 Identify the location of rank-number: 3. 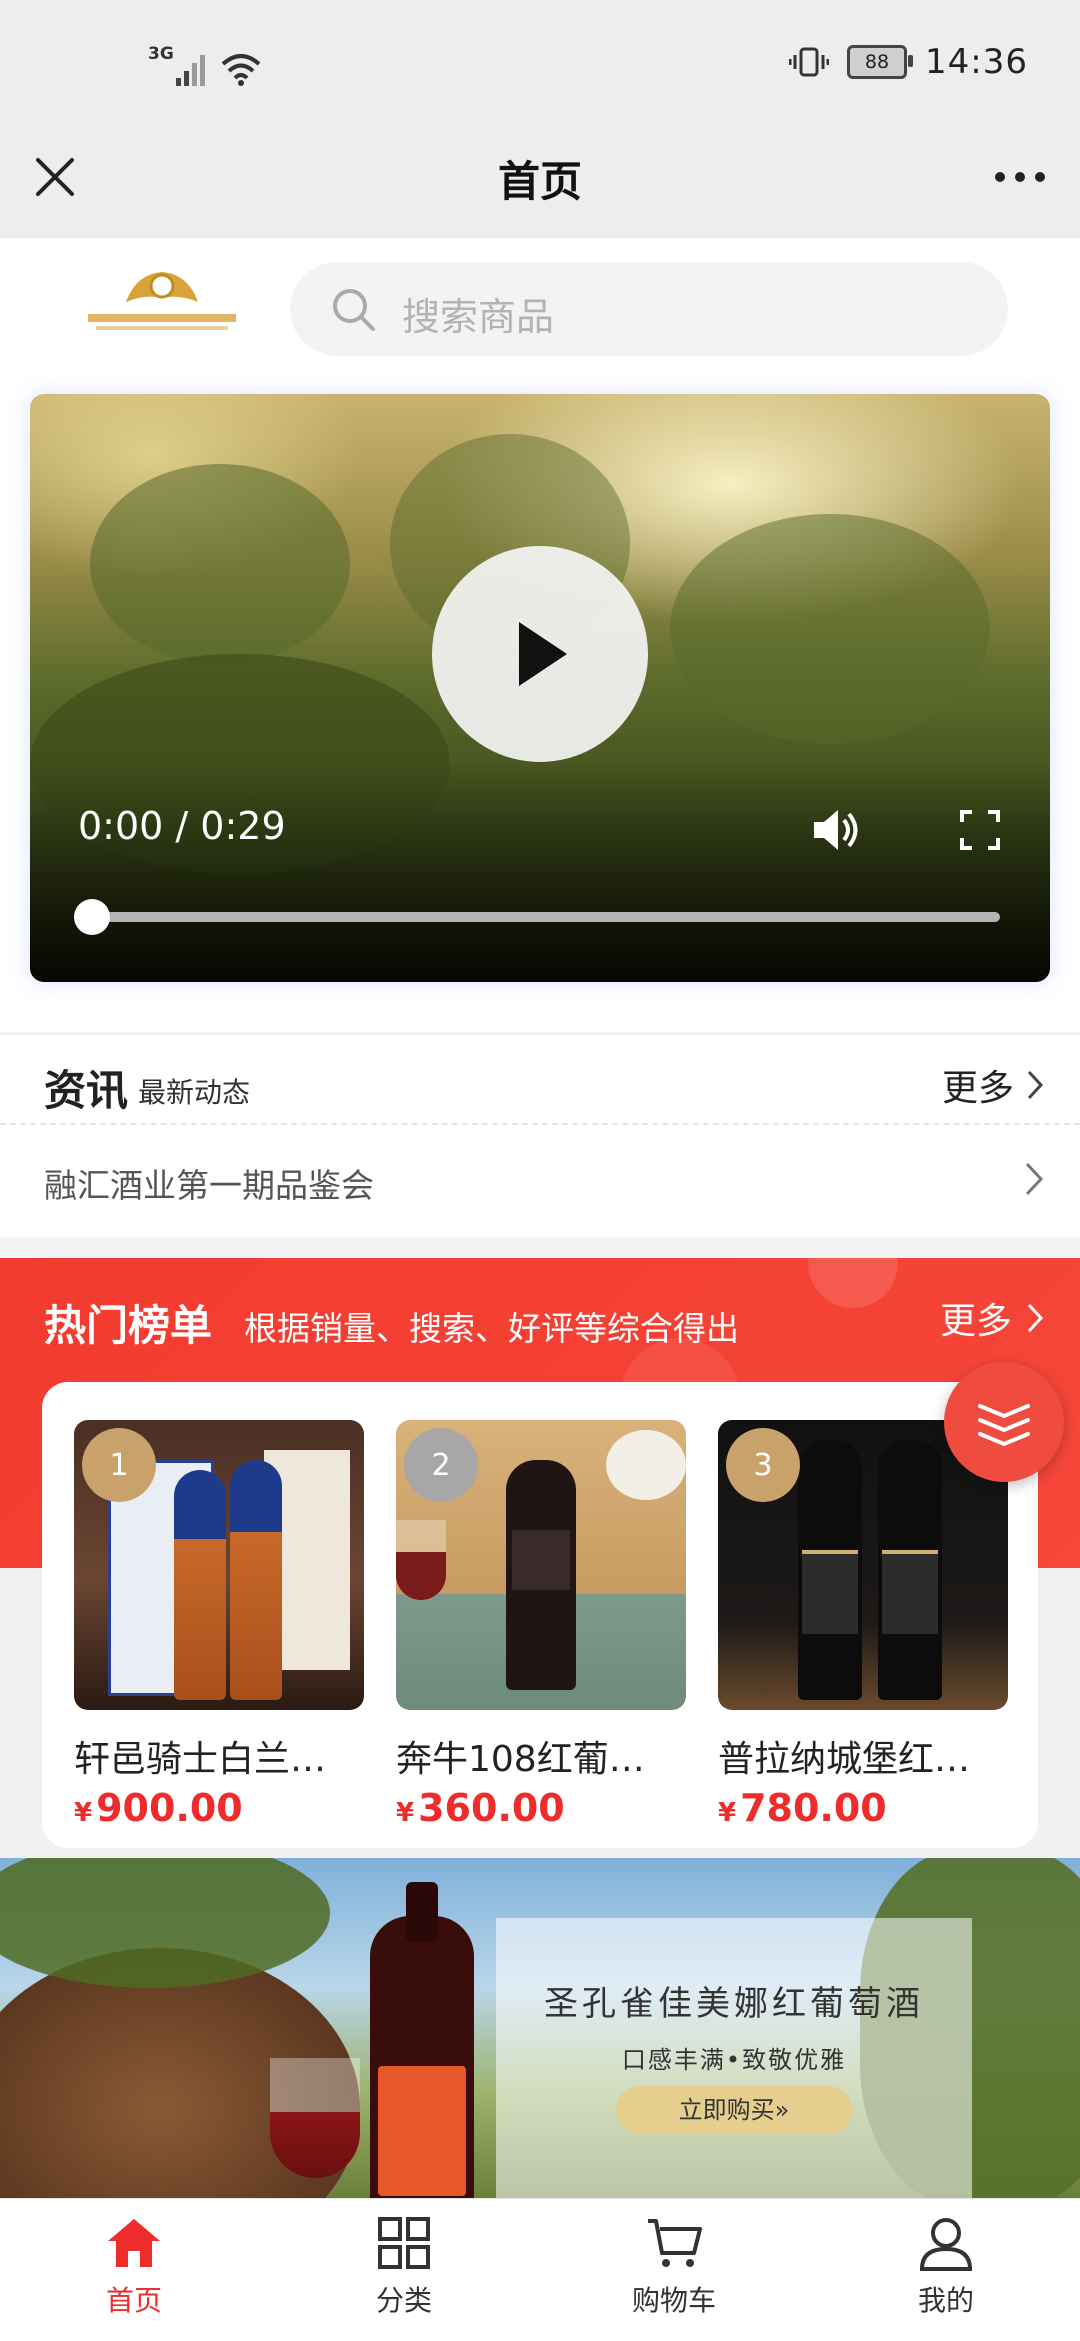
(763, 1465).